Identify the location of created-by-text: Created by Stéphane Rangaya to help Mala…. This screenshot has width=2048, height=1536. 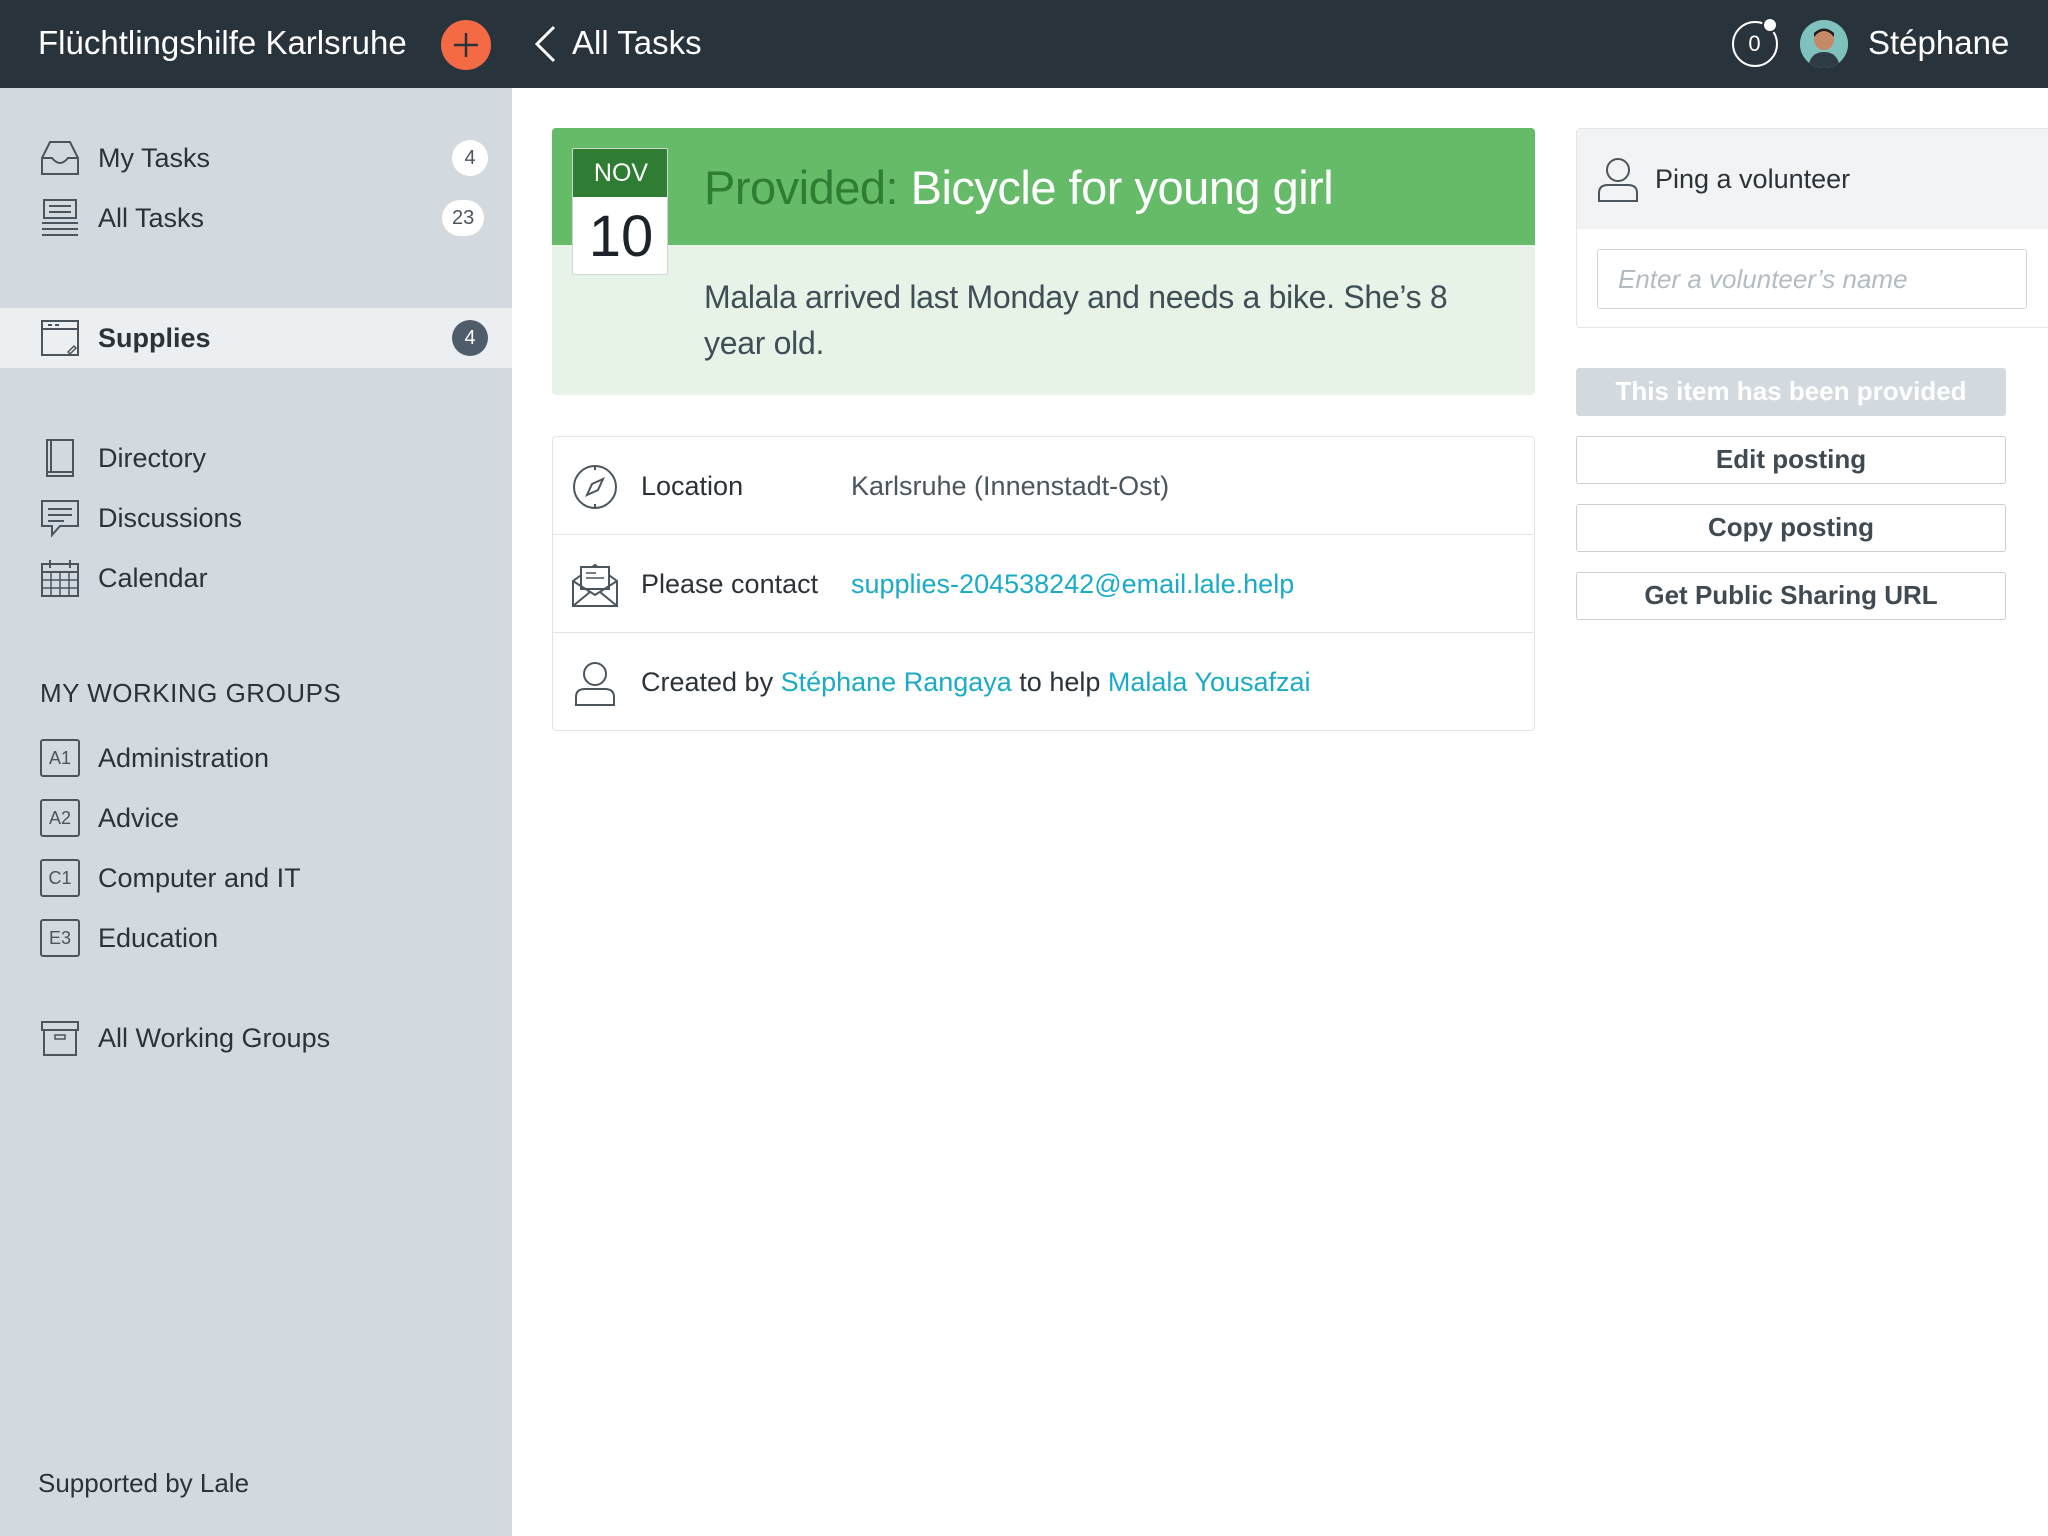
(976, 682).